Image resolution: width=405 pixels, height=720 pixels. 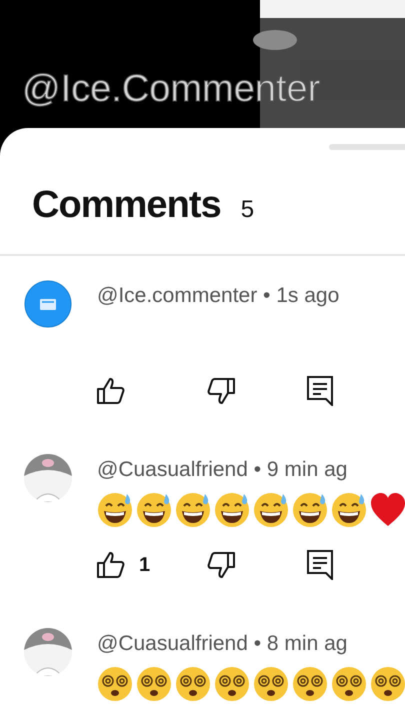 I want to click on comments-title: Comments, so click(x=126, y=205).